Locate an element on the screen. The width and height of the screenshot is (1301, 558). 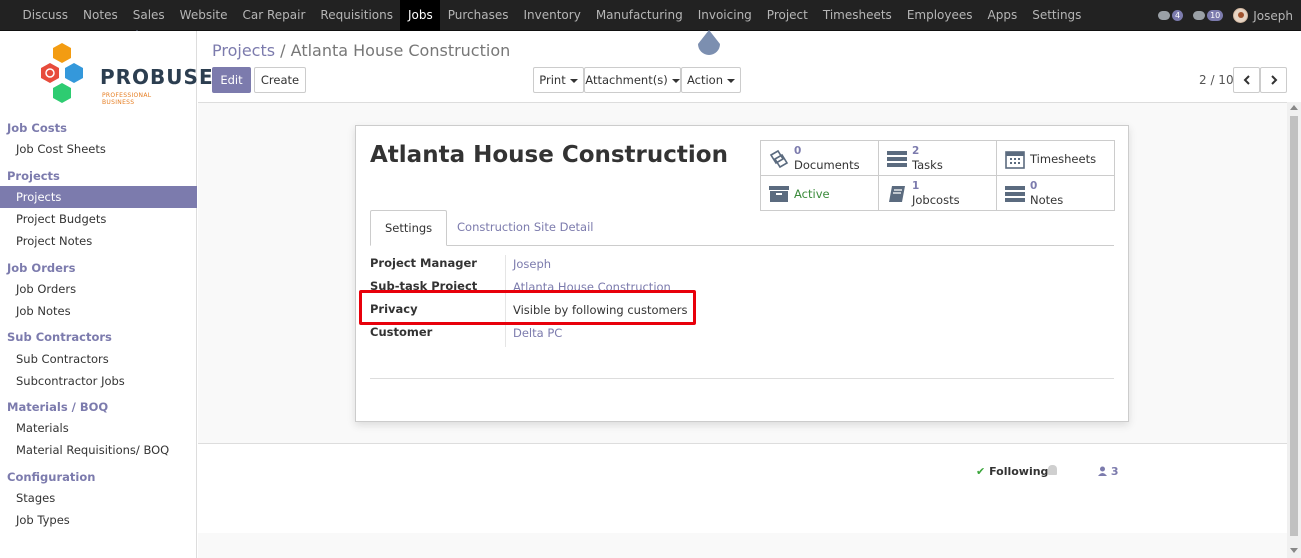
menu-website: Website is located at coordinates (203, 15).